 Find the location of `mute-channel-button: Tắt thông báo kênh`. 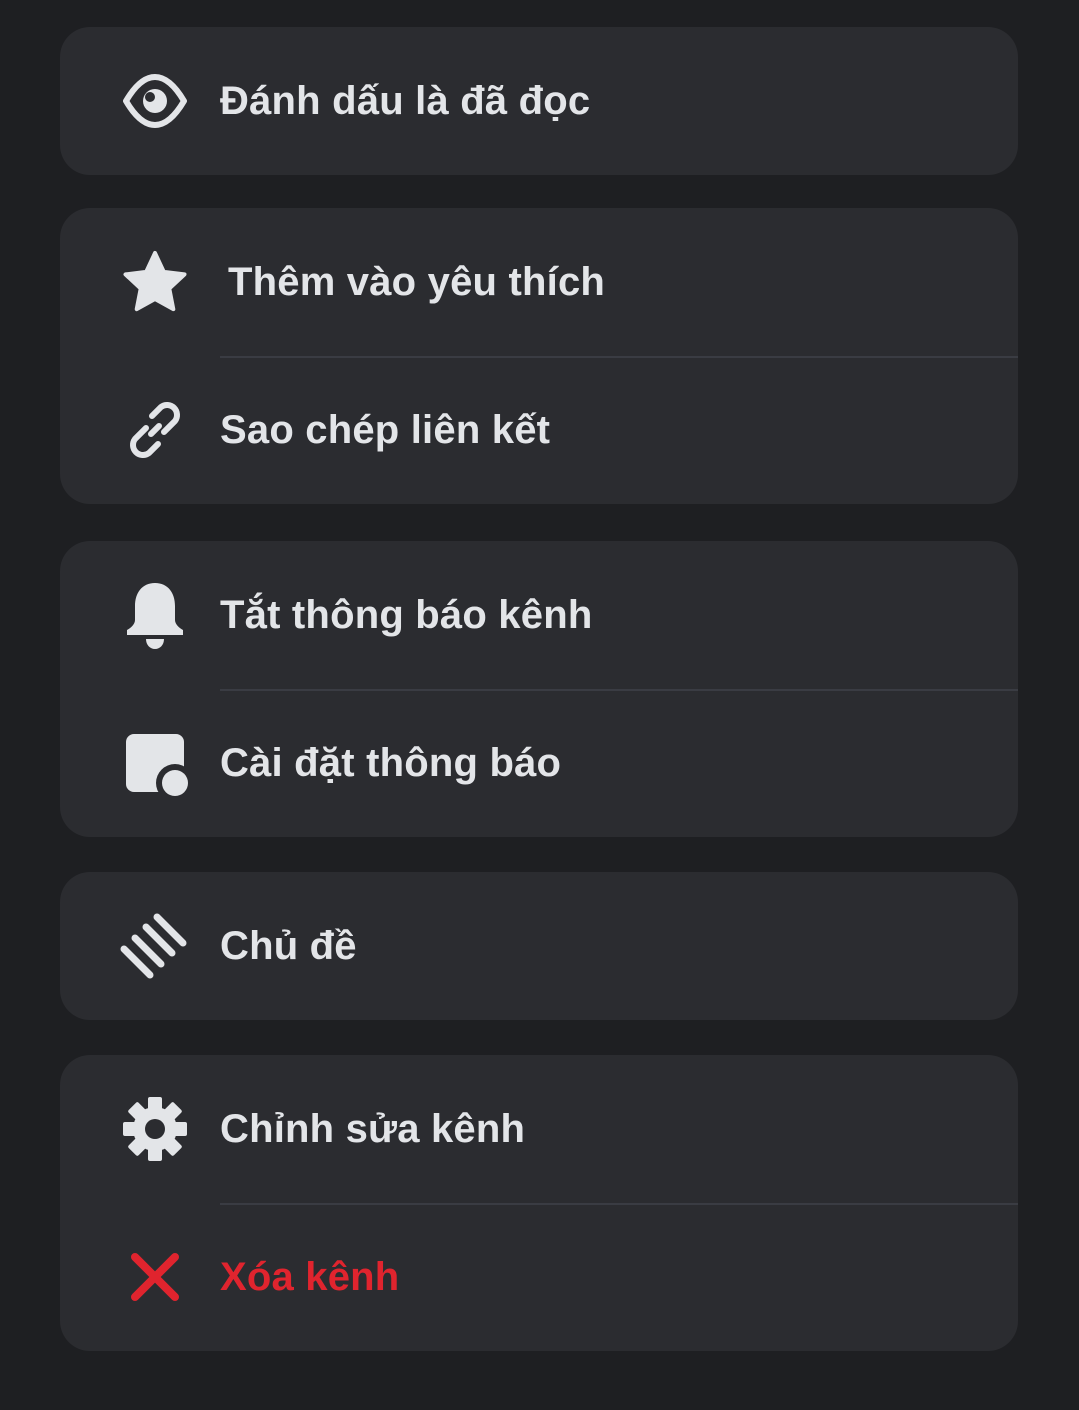

mute-channel-button: Tắt thông báo kênh is located at coordinates (539, 615).